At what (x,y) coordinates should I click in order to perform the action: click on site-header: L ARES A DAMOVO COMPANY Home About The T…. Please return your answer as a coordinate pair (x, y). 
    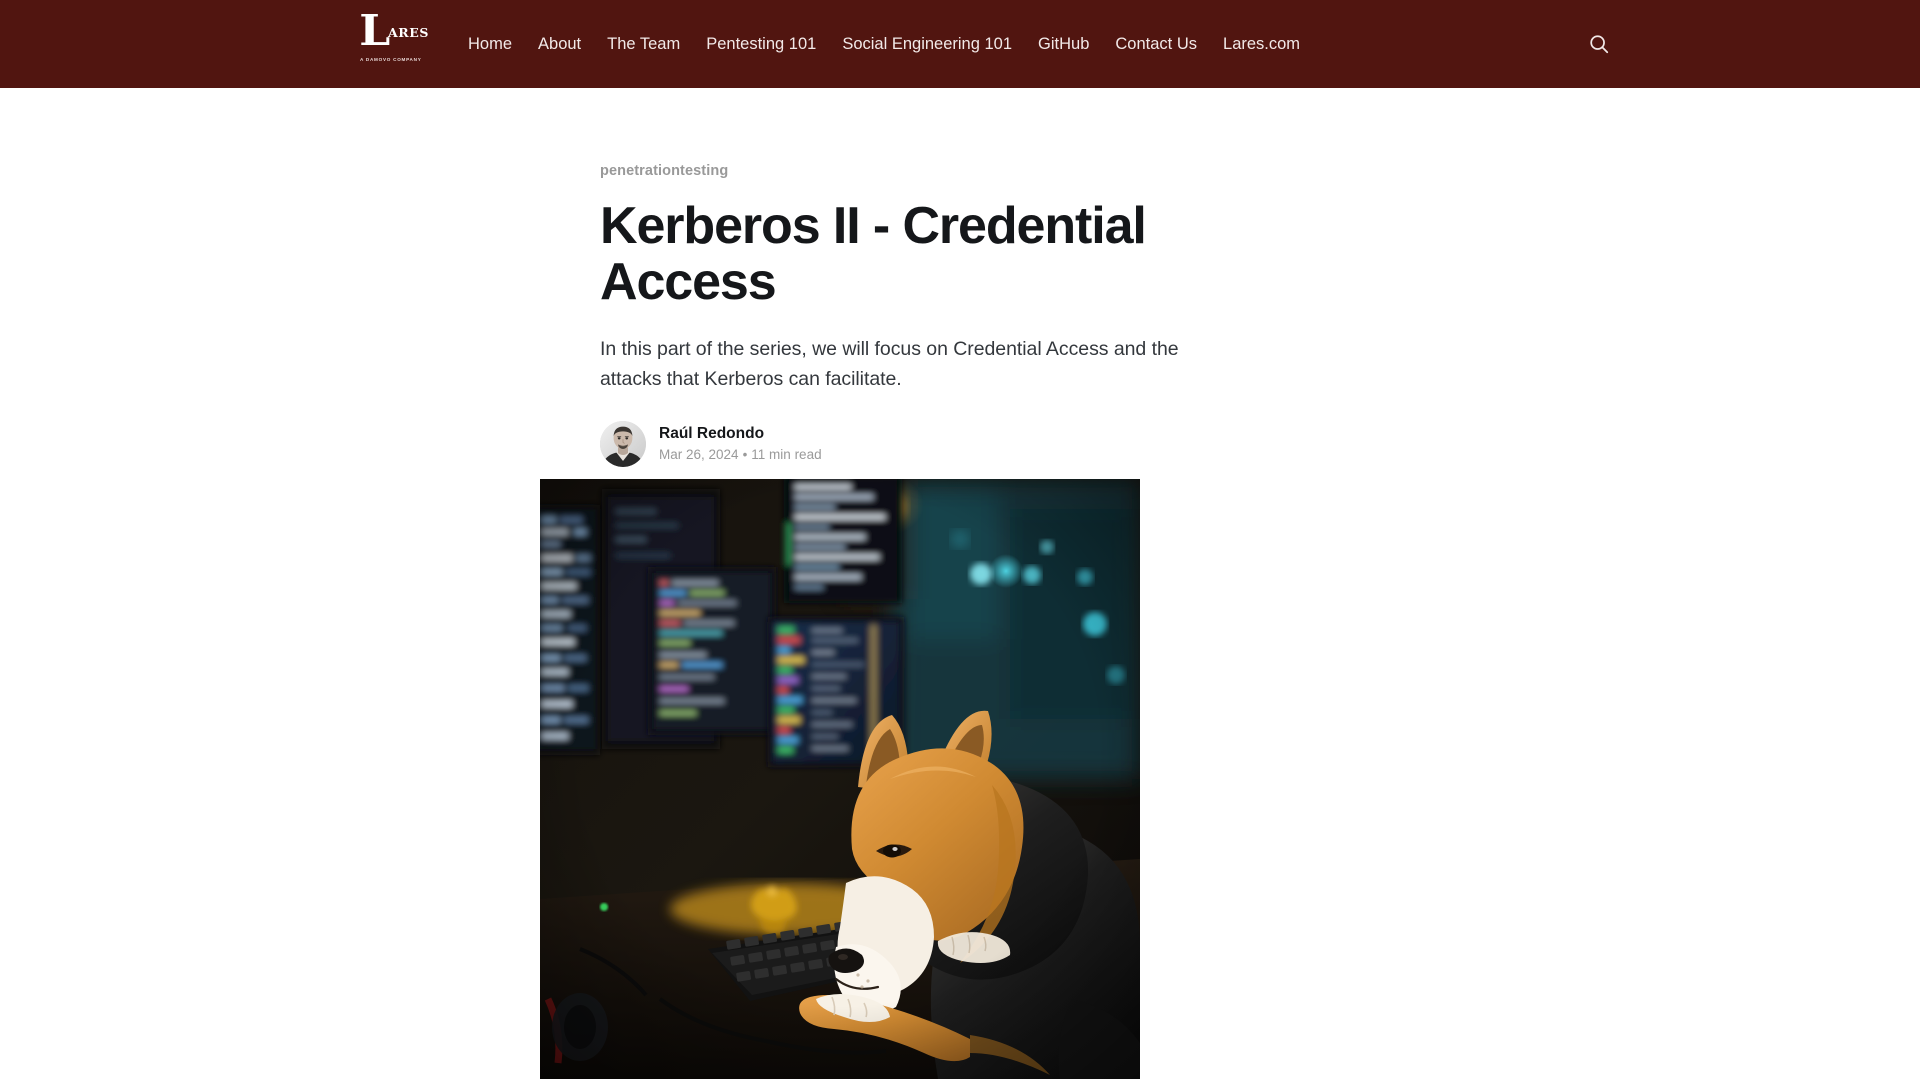
    Looking at the image, I should click on (960, 44).